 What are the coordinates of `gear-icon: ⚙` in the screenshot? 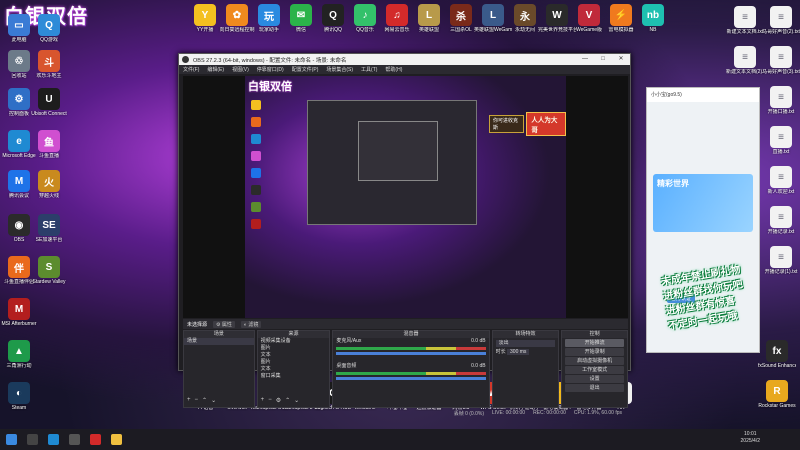 It's located at (278, 400).